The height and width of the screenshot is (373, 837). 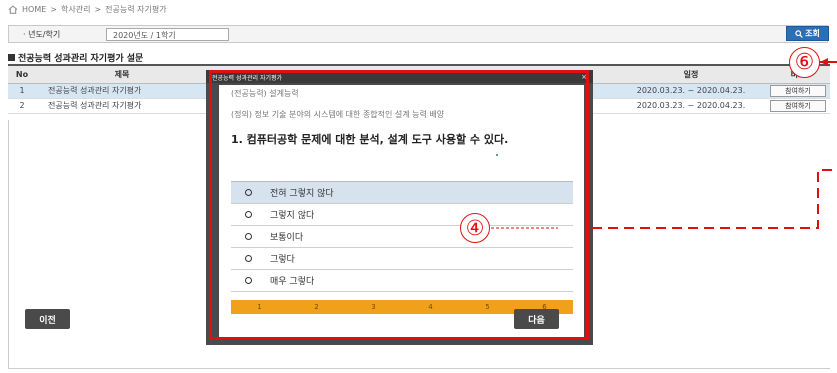 I want to click on year-semester-field: 2020년도 / 1학기, so click(x=167, y=34).